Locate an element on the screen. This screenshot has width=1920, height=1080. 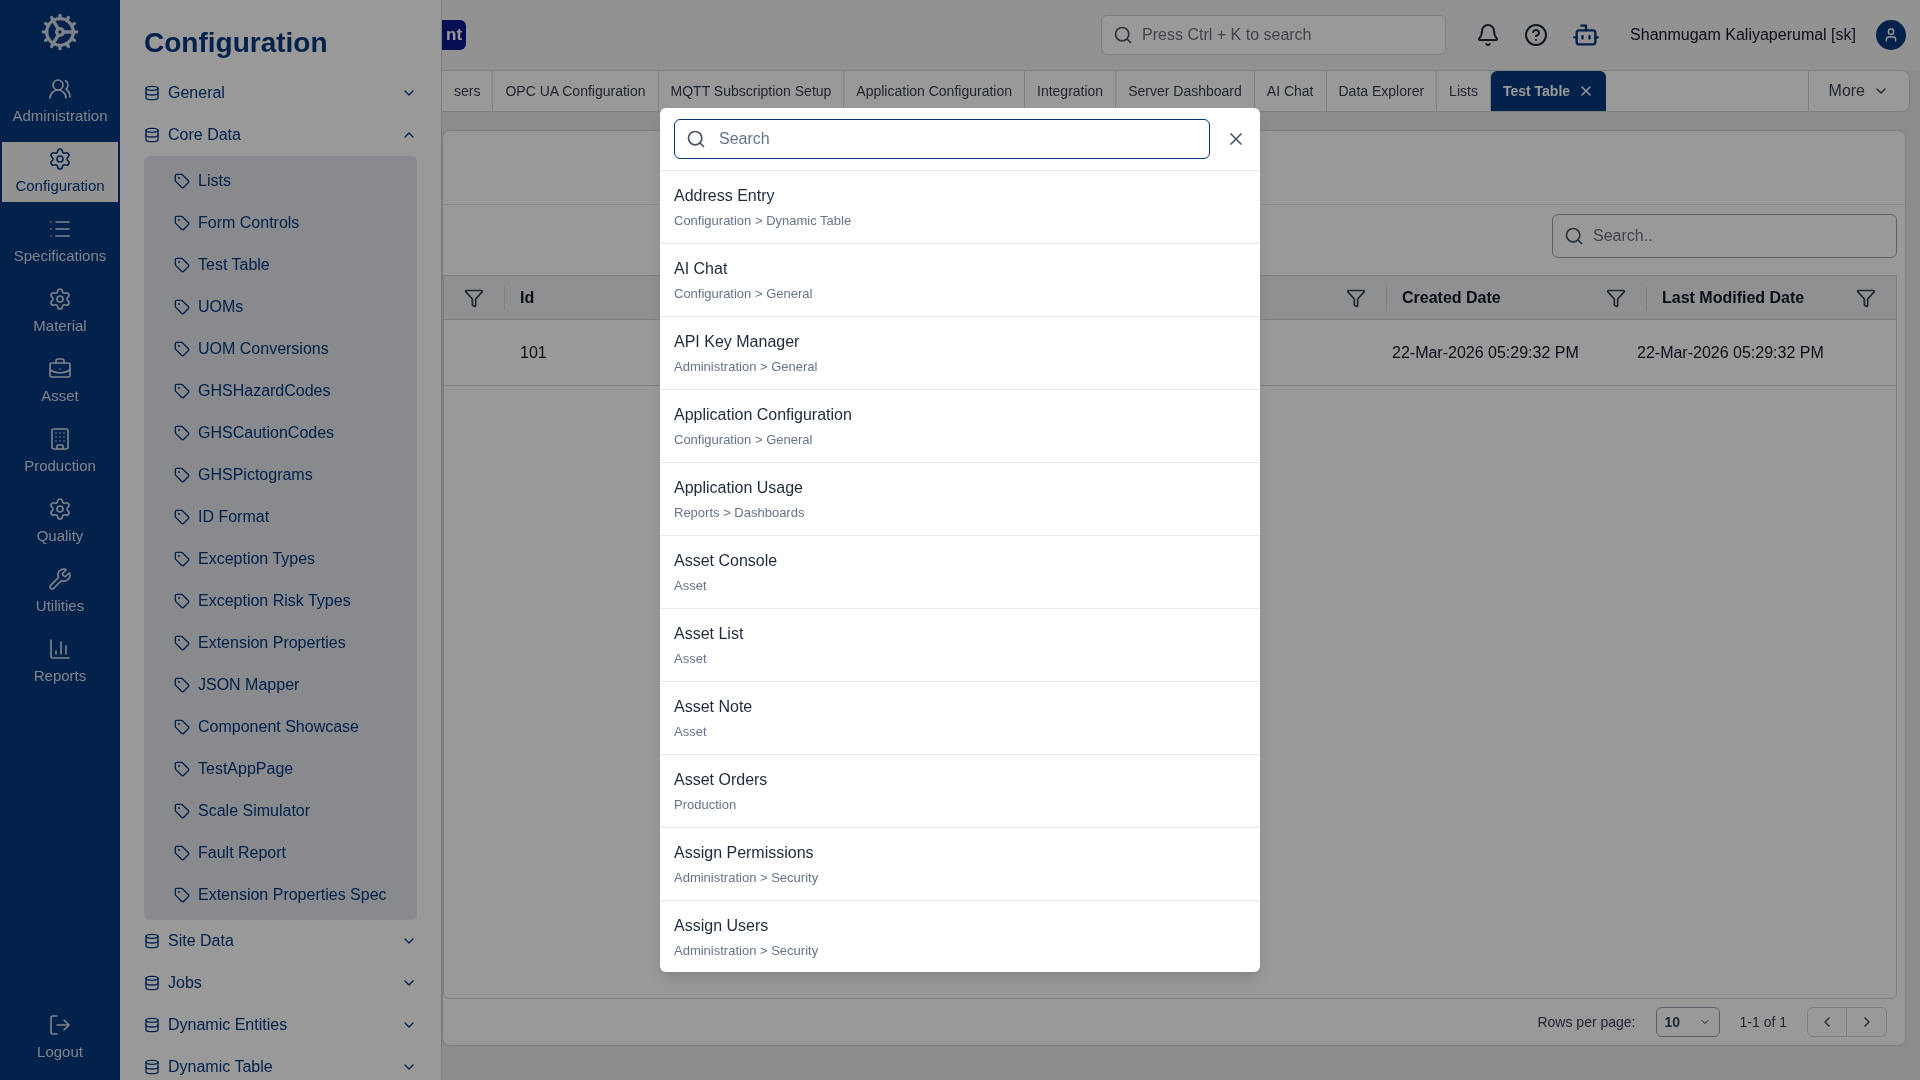
submenu-item: Lists is located at coordinates (280, 181).